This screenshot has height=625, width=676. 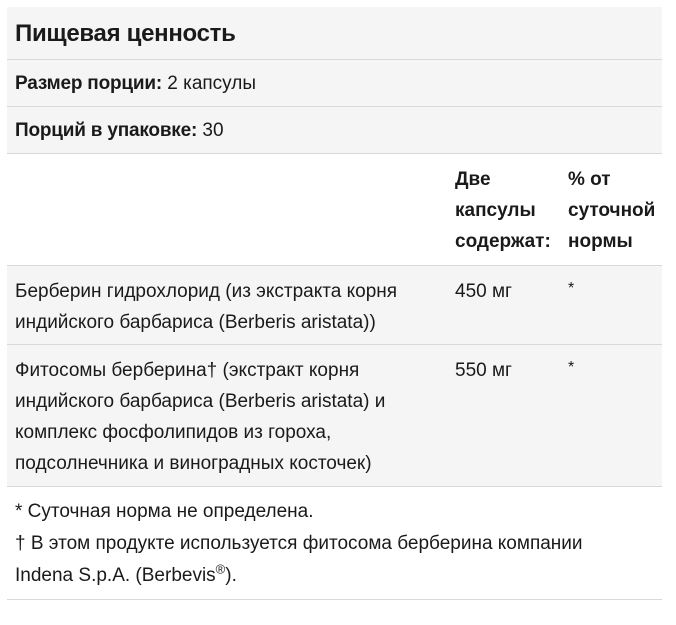 What do you see at coordinates (206, 291) in the screenshot?
I see `ingredient-name-line: Берберин гидрохлорид (из экстракта корня` at bounding box center [206, 291].